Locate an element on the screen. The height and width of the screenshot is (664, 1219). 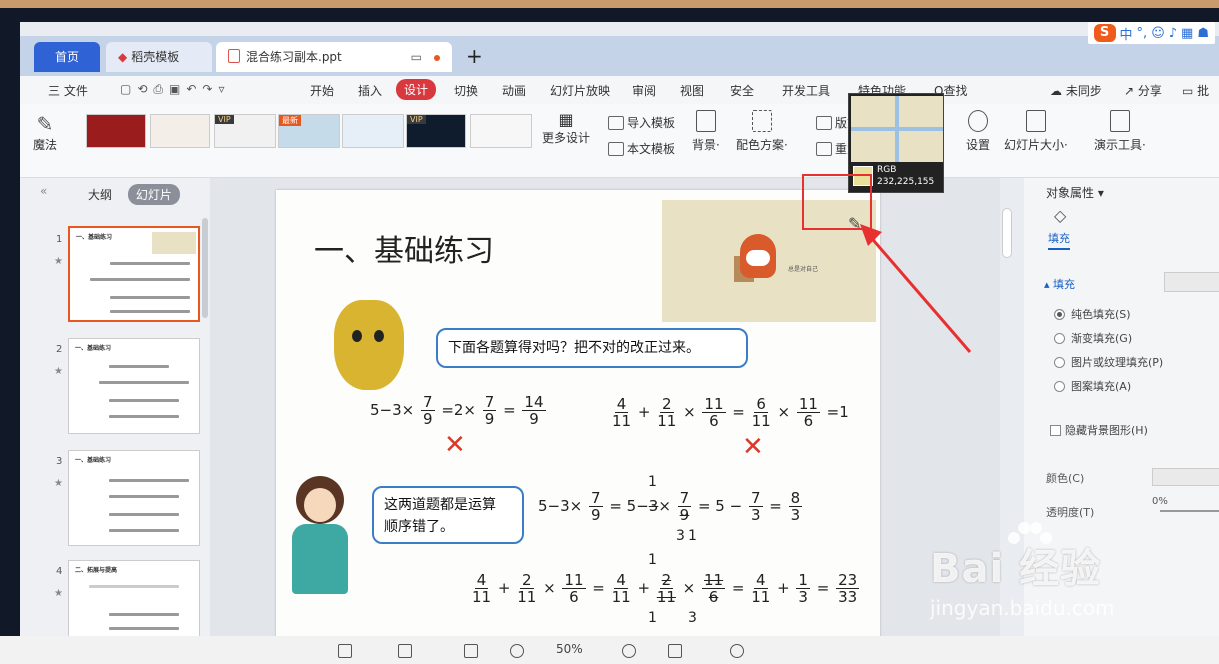
background-button: 背景· is located at coordinates (706, 131).